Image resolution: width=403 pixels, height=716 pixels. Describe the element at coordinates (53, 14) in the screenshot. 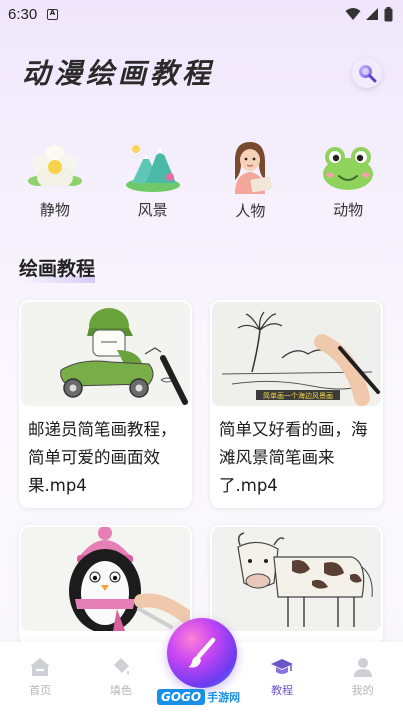

I see `notification-icon` at that location.